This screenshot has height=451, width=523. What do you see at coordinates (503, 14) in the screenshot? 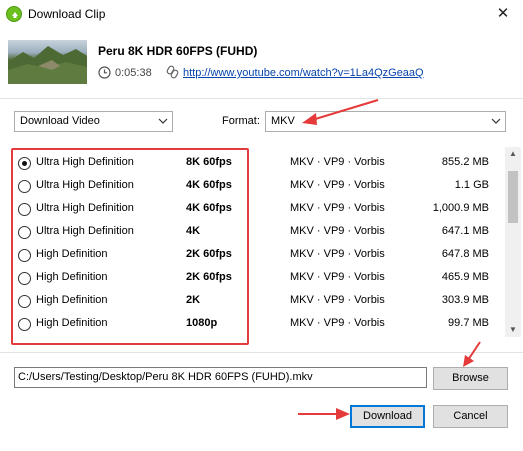
I see `close-button: ✕` at bounding box center [503, 14].